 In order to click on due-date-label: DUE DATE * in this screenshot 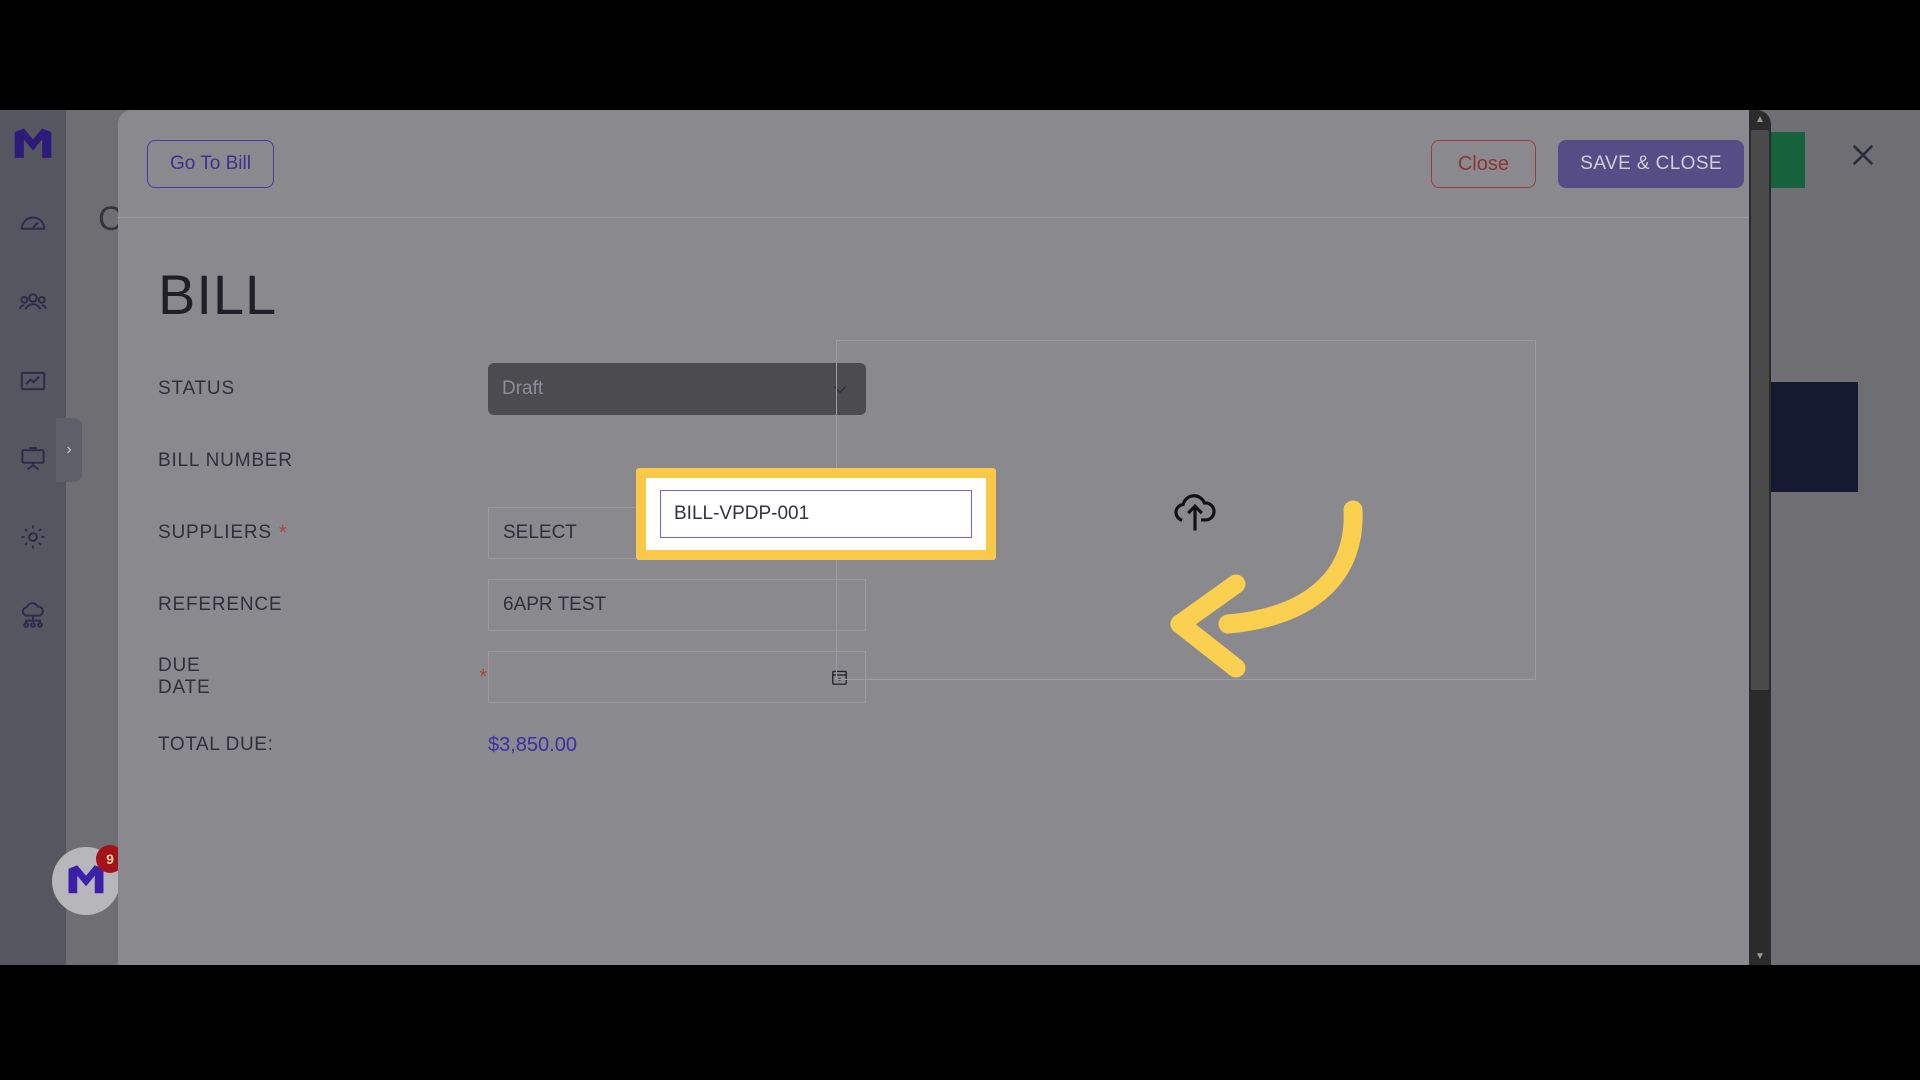, I will do `click(323, 676)`.